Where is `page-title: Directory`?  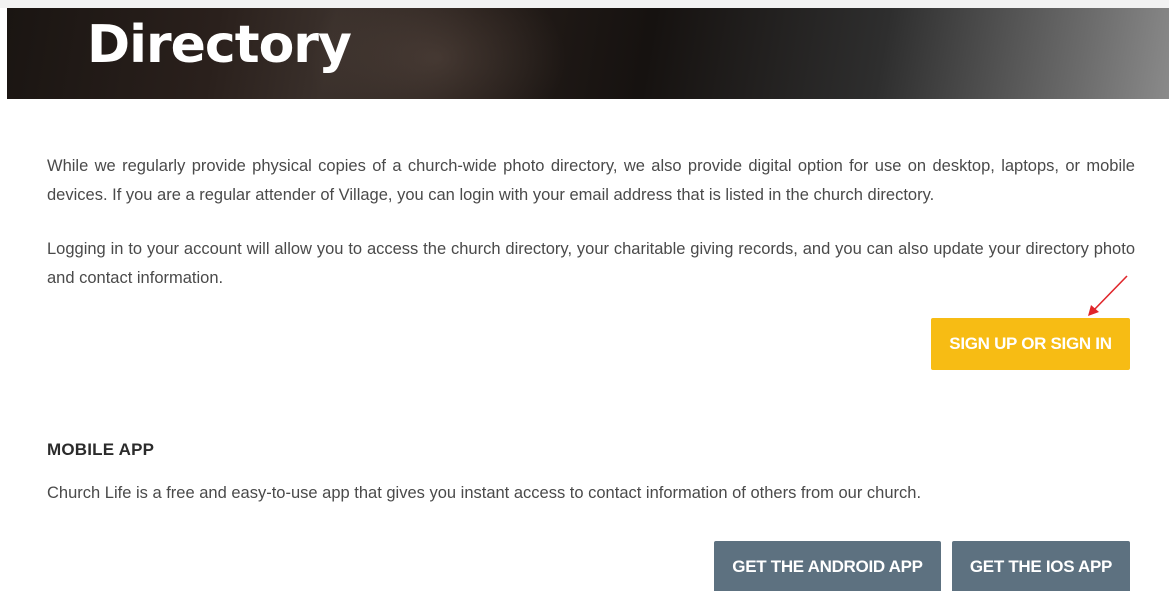
page-title: Directory is located at coordinates (219, 45).